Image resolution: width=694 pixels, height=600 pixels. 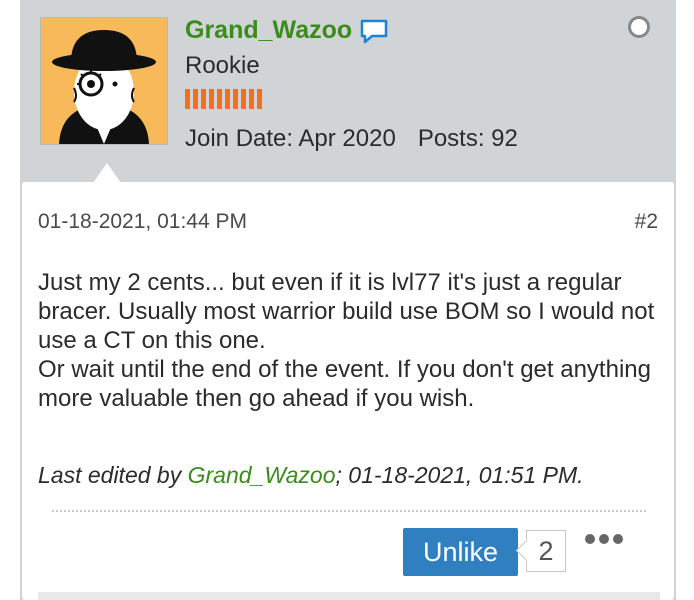 What do you see at coordinates (349, 511) in the screenshot?
I see `divider` at bounding box center [349, 511].